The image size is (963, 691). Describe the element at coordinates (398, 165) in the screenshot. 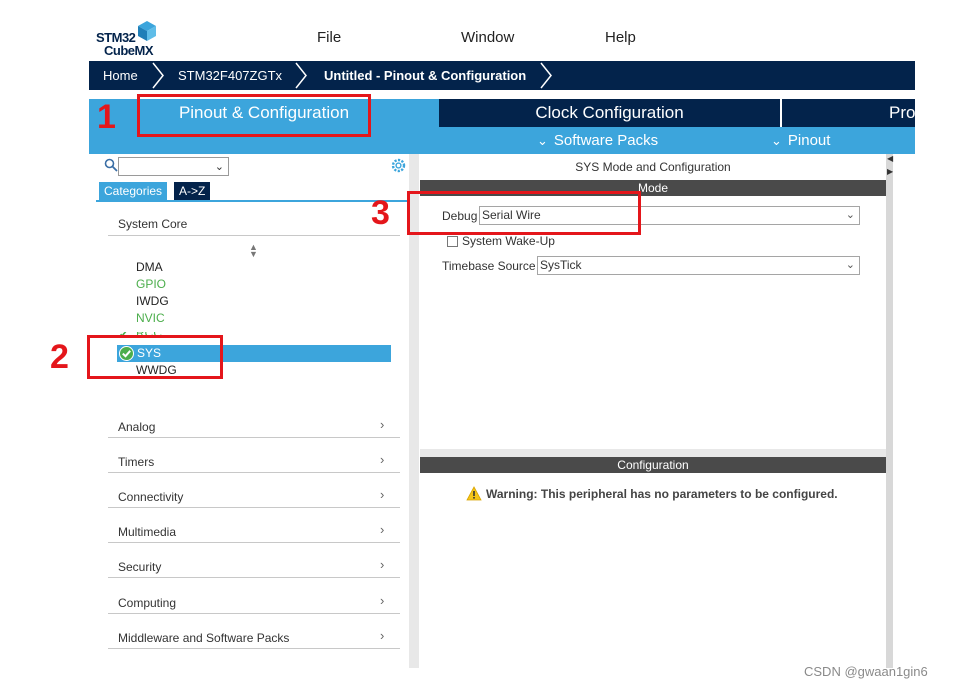

I see `gear-icon` at that location.